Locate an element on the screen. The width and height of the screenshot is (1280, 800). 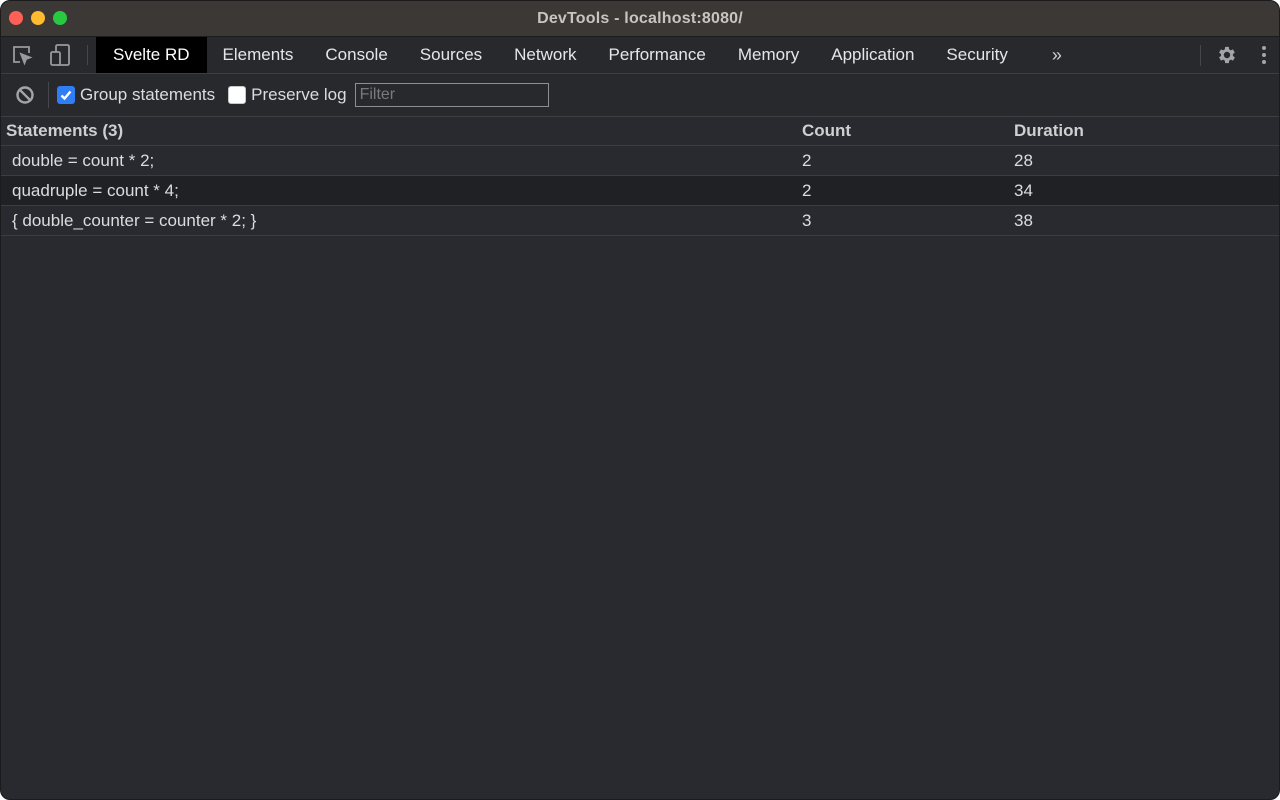
clear-block-icon is located at coordinates (25, 95).